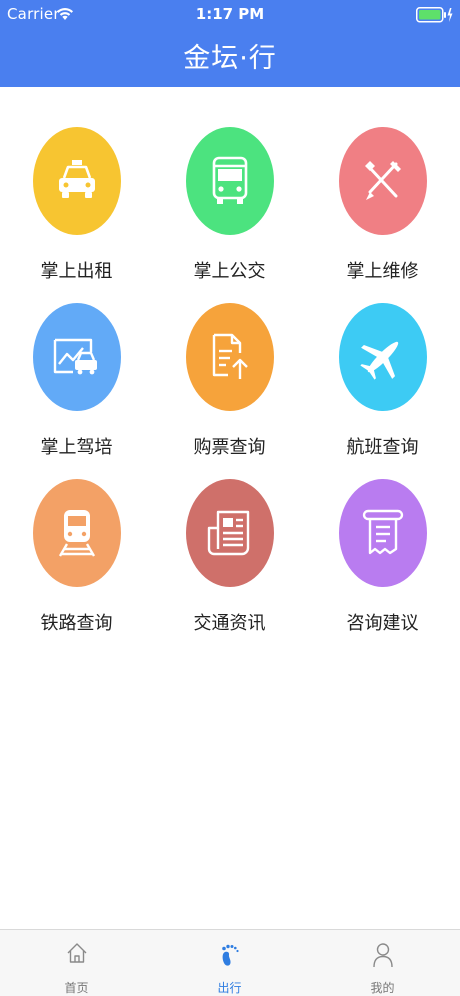  What do you see at coordinates (230, 181) in the screenshot?
I see `bus-icon` at bounding box center [230, 181].